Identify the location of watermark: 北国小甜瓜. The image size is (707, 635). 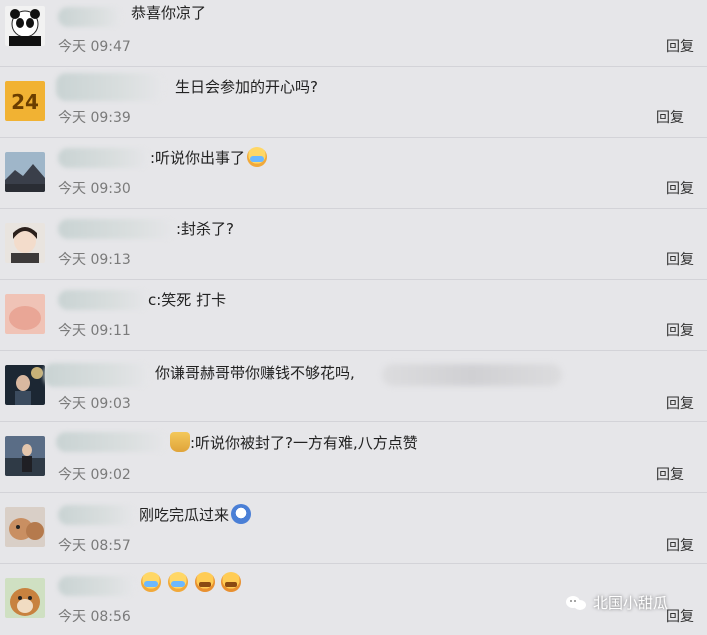
(616, 602).